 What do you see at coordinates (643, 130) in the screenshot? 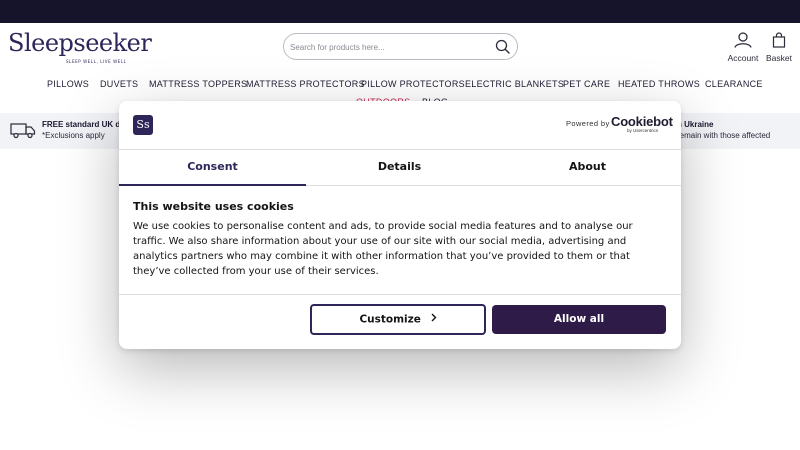
I see `usercentrics-label: by Usercentrics` at bounding box center [643, 130].